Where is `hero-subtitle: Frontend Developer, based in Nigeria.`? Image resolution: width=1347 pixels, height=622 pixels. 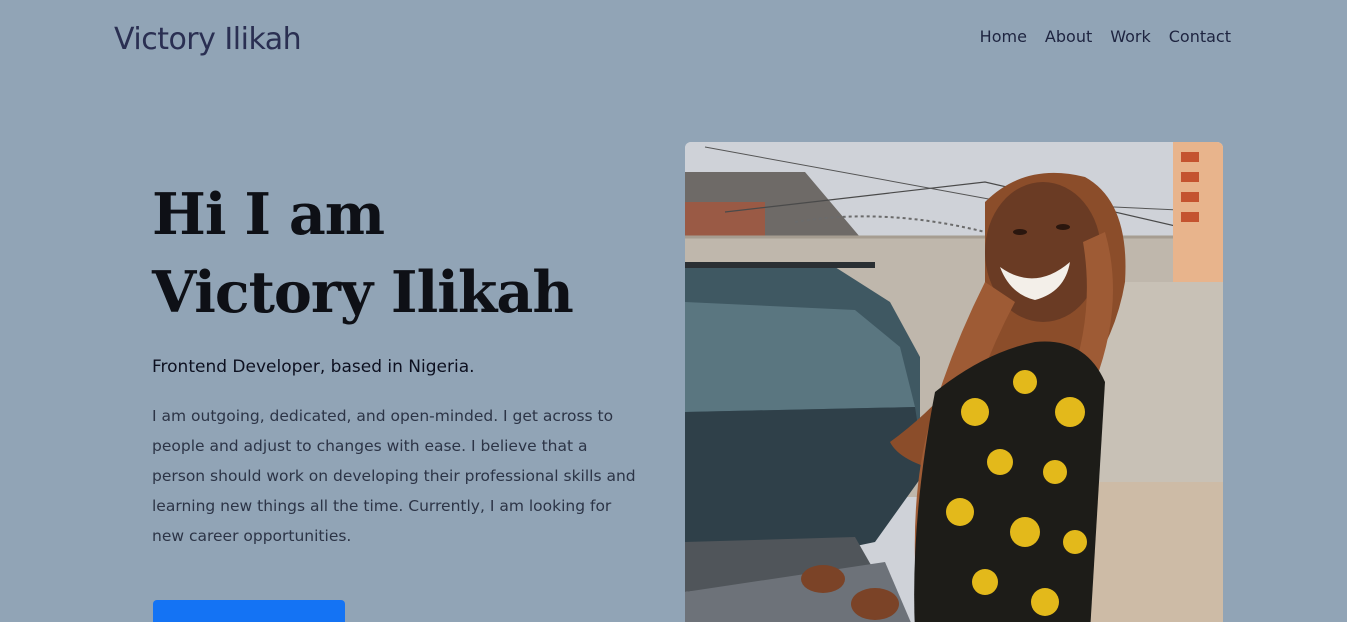
hero-subtitle: Frontend Developer, based in Nigeria. is located at coordinates (313, 367).